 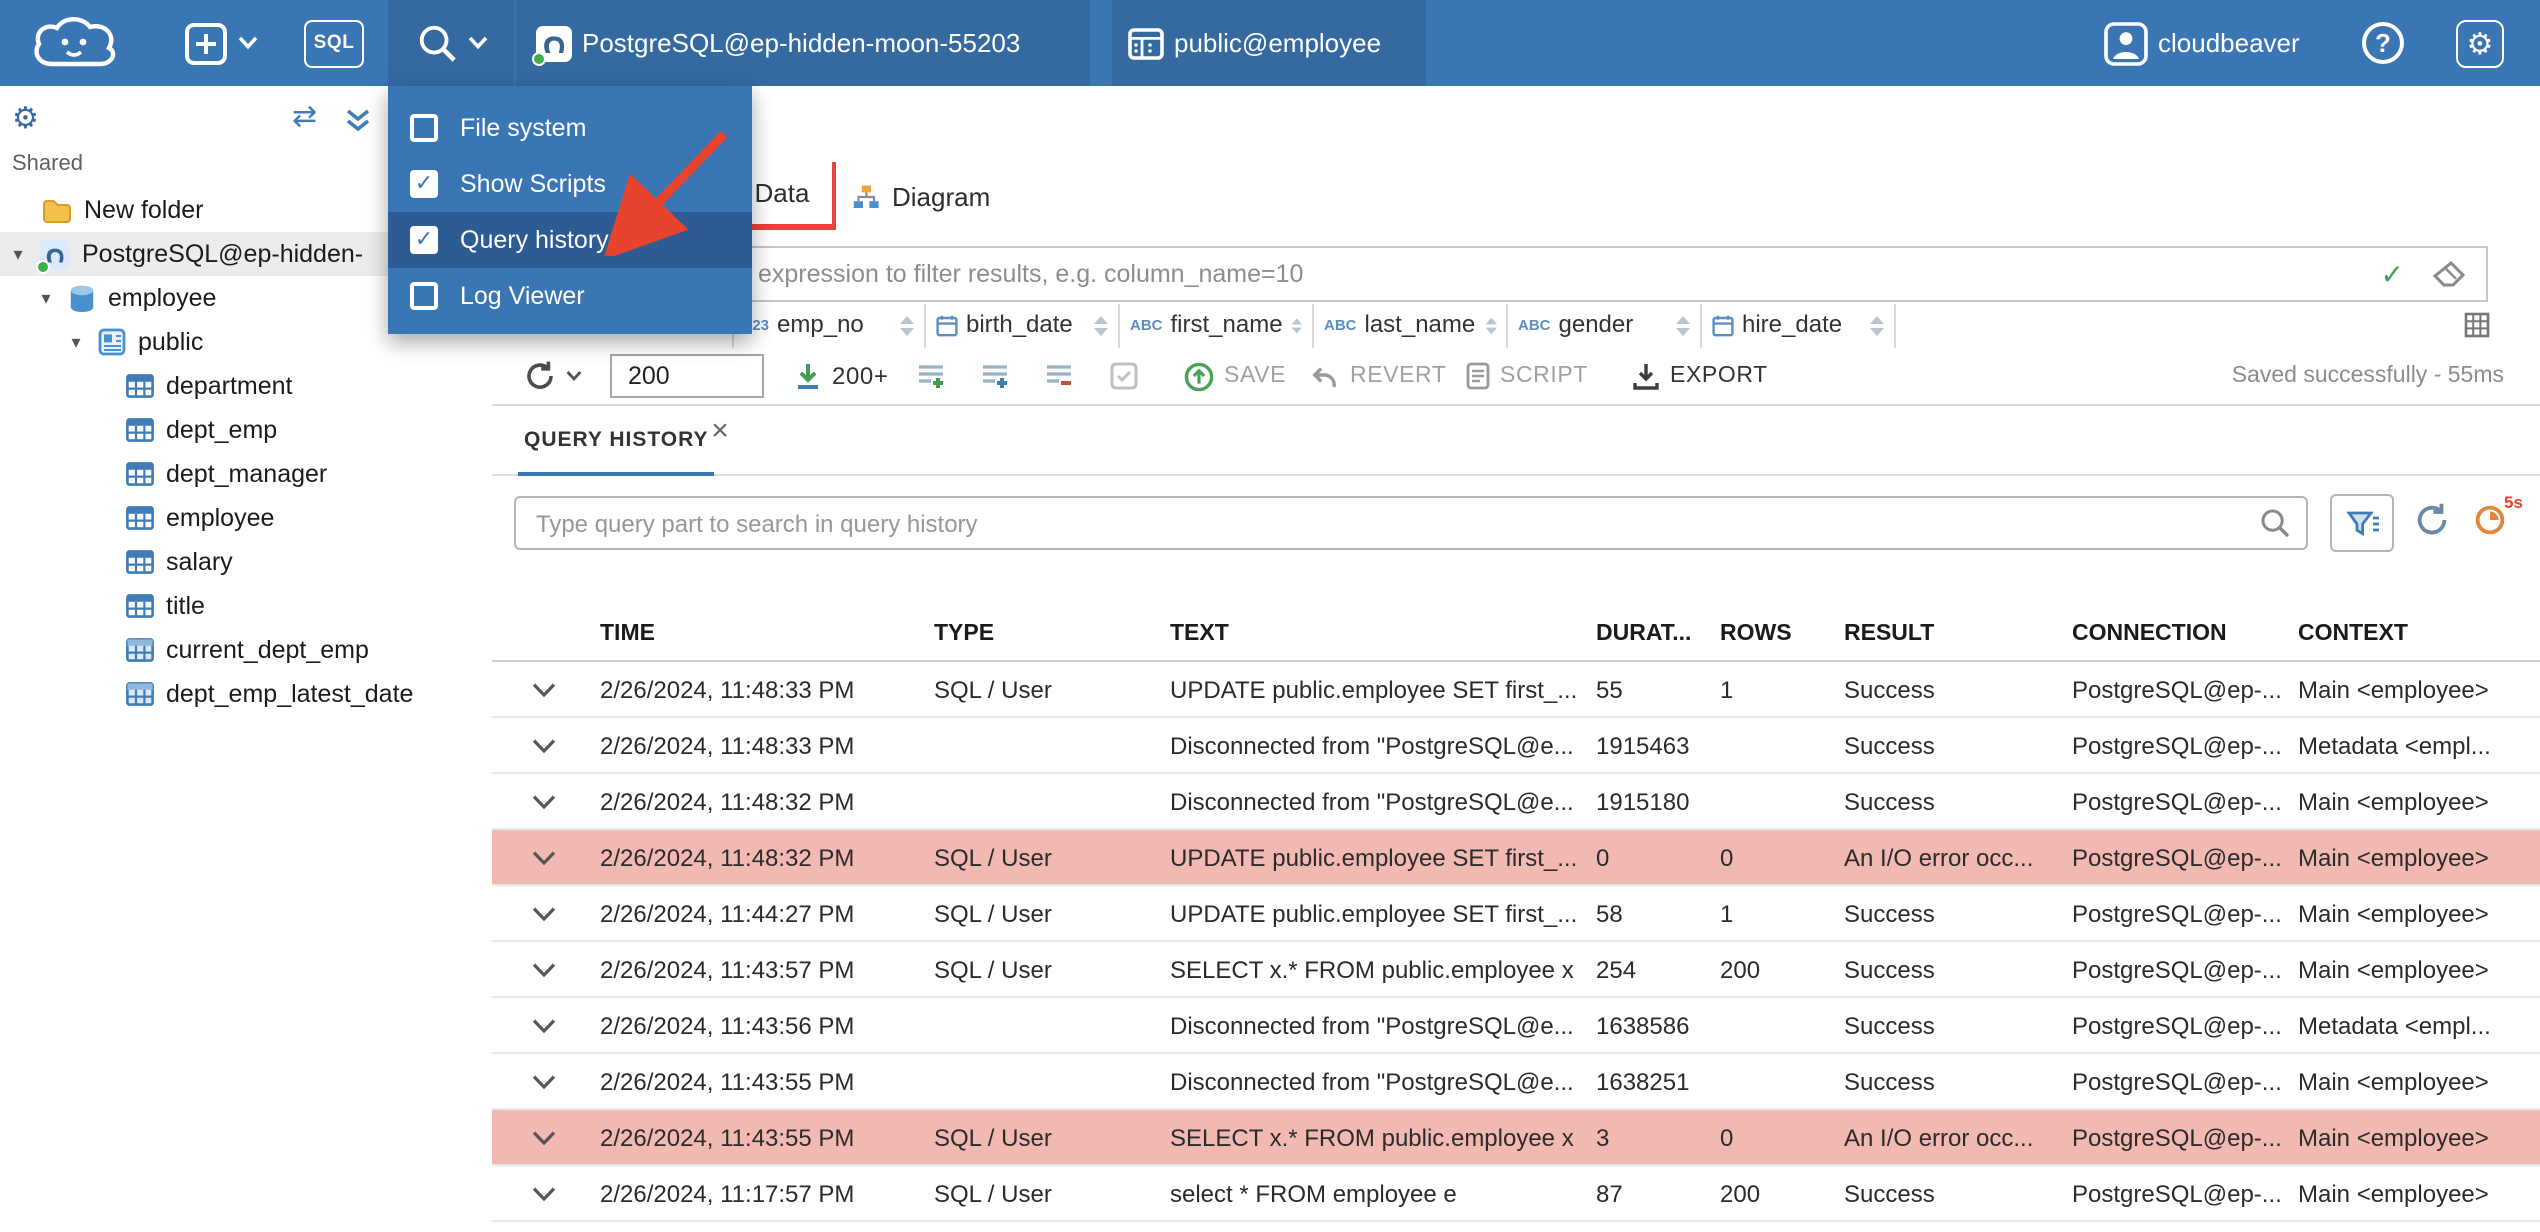 I want to click on user-menu: cloudbeaver, so click(x=2202, y=43).